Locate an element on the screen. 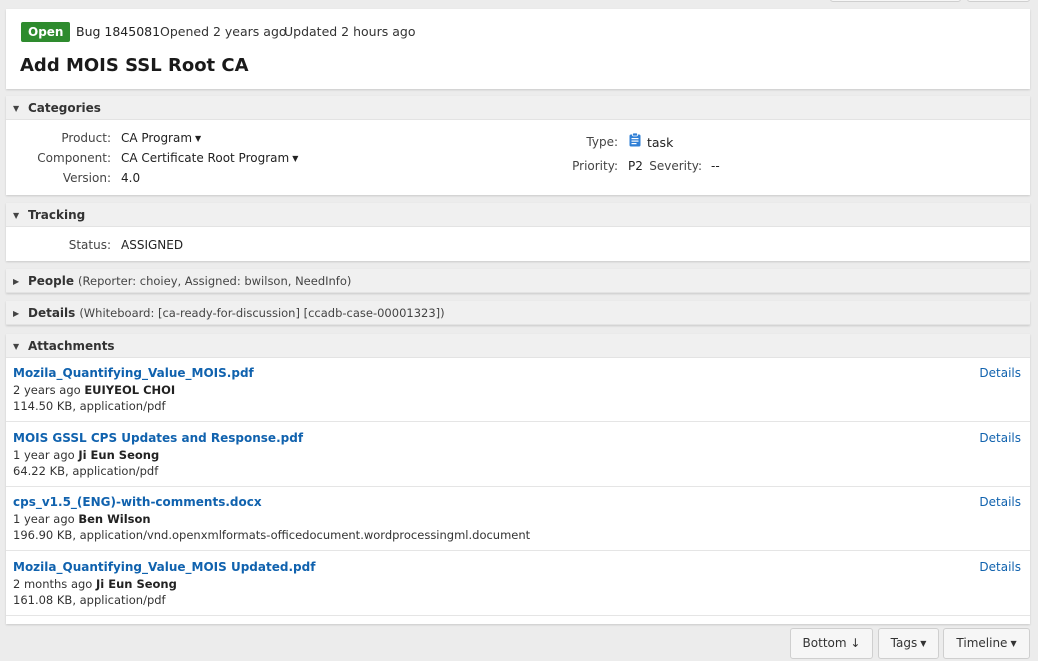 The width and height of the screenshot is (1038, 661). attachment-meta: 2 years ago EUIYEOL CHOI is located at coordinates (94, 390).